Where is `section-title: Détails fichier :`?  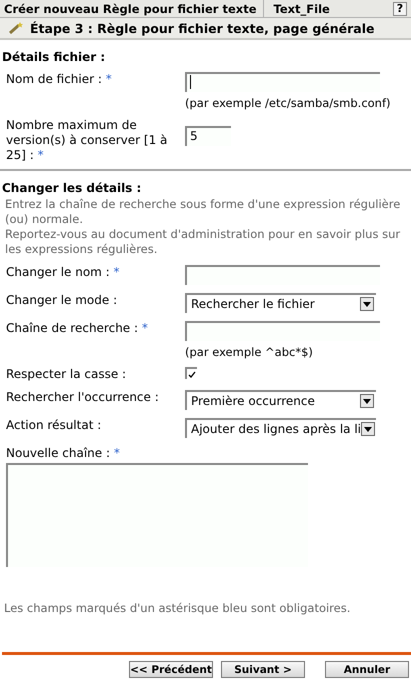
section-title: Détails fichier : is located at coordinates (54, 57).